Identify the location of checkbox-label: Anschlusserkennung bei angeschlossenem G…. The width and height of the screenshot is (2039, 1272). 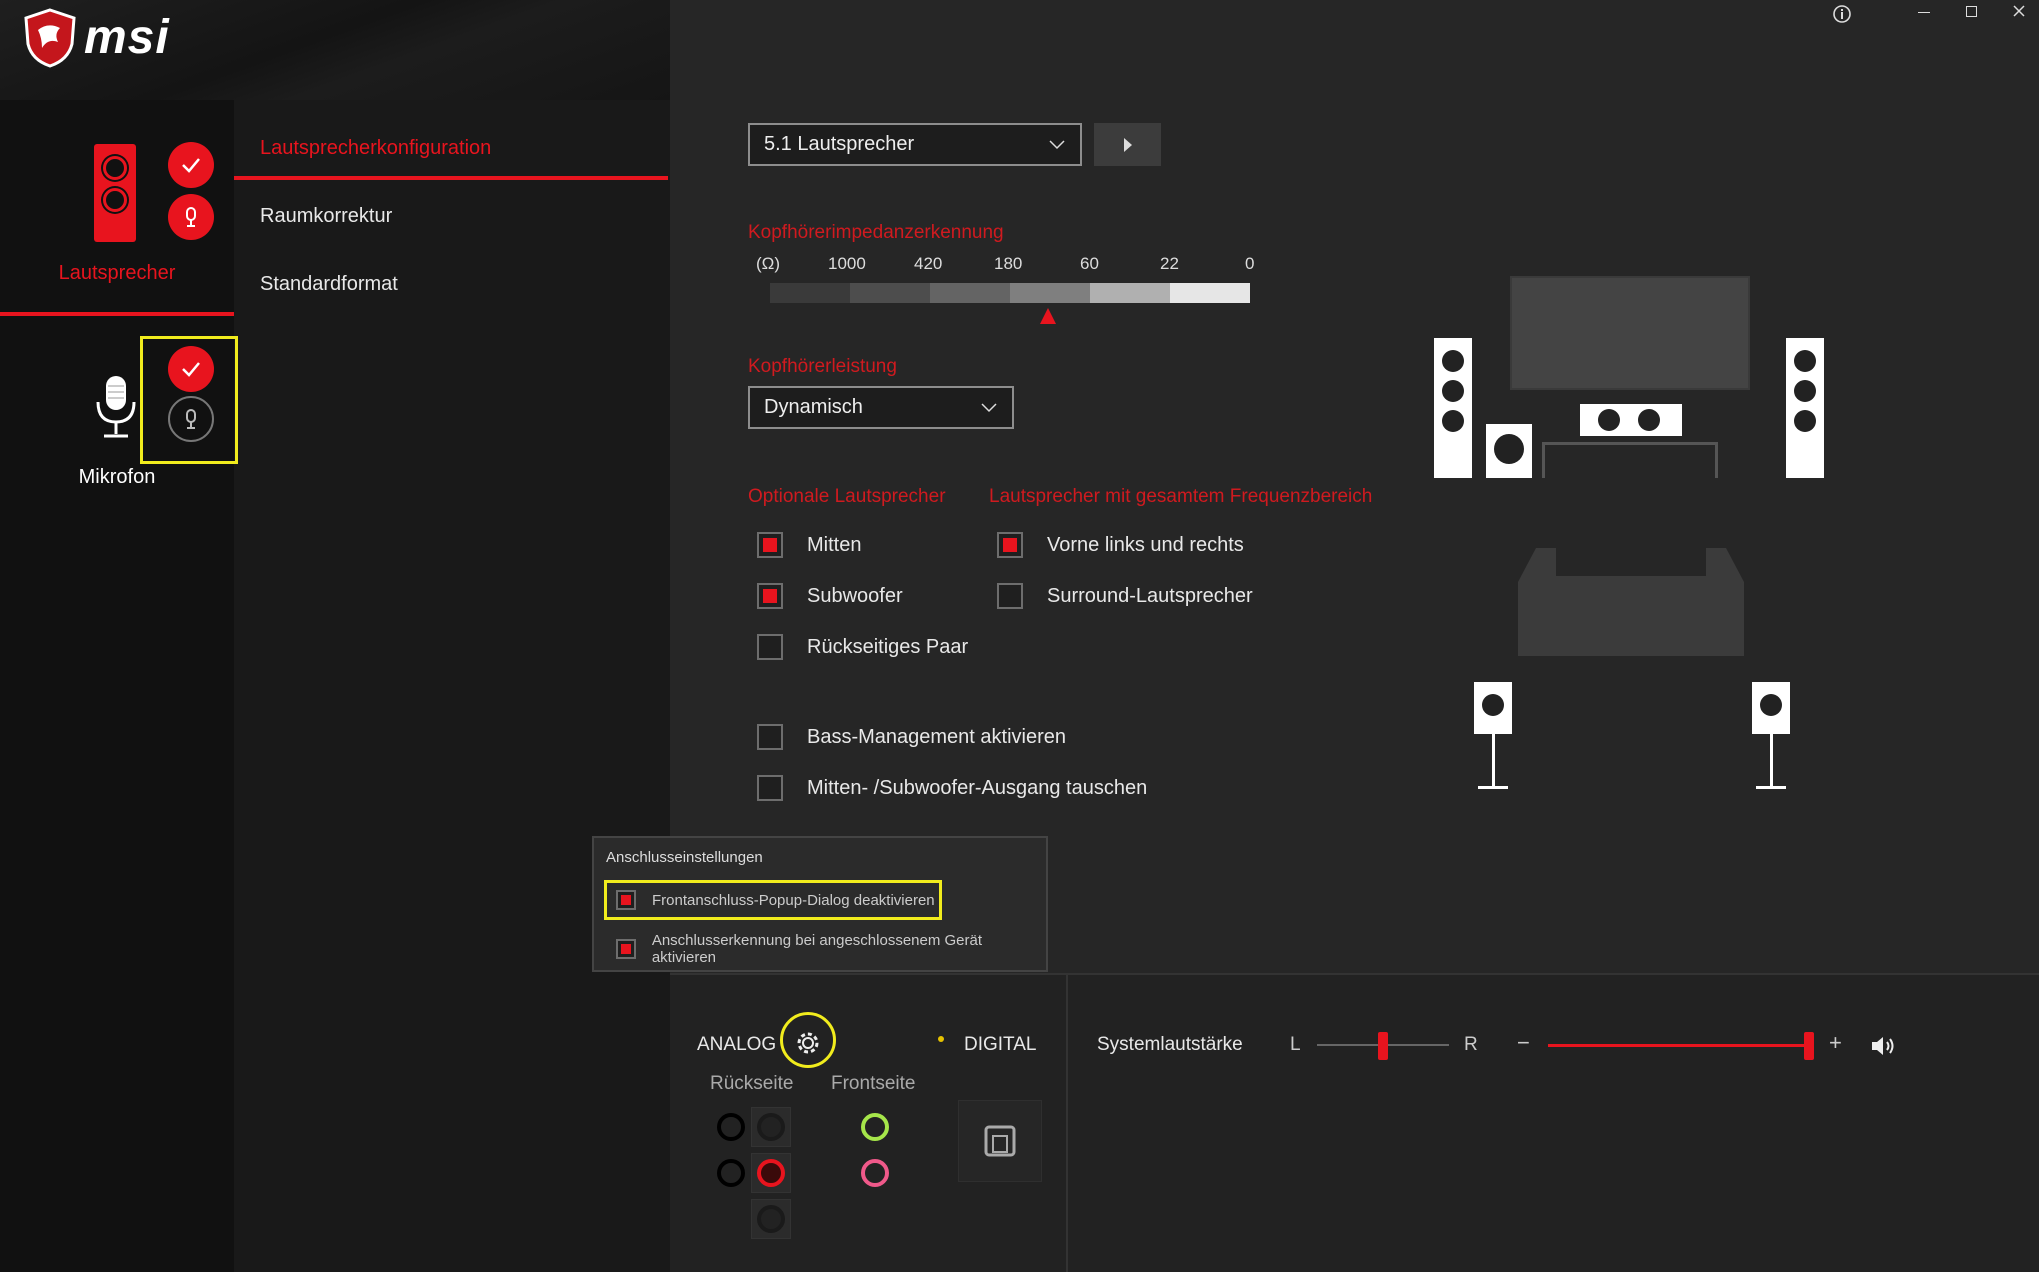
(817, 949).